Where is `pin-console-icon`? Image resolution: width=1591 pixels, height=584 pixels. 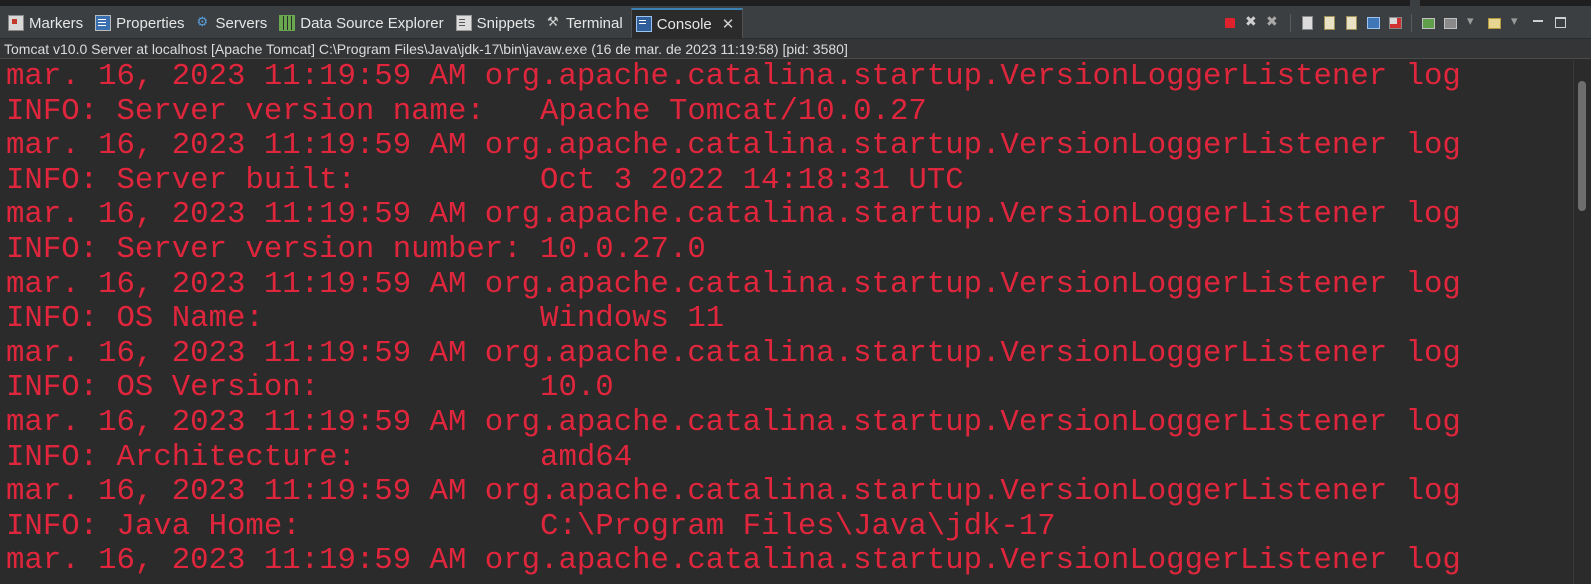 pin-console-icon is located at coordinates (1373, 23).